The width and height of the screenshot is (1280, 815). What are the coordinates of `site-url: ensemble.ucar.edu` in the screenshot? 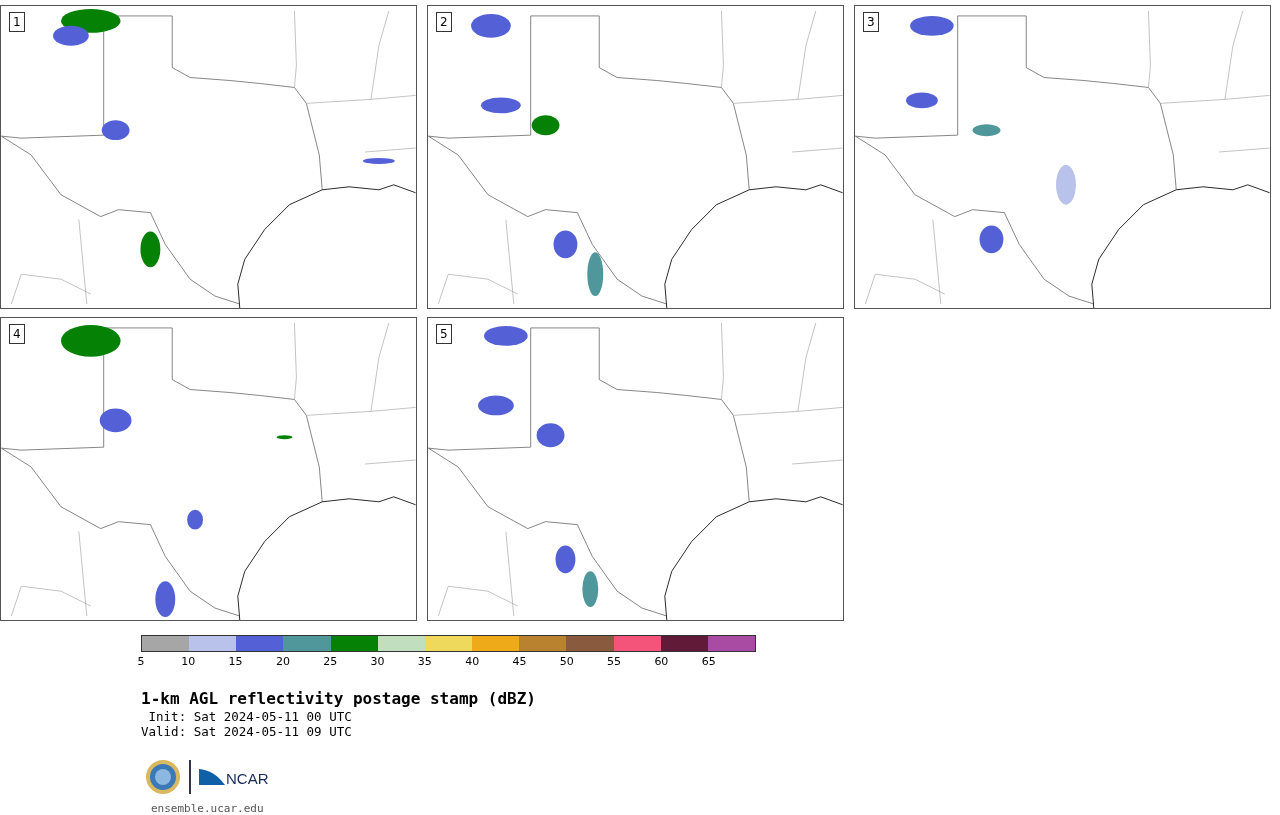 It's located at (207, 808).